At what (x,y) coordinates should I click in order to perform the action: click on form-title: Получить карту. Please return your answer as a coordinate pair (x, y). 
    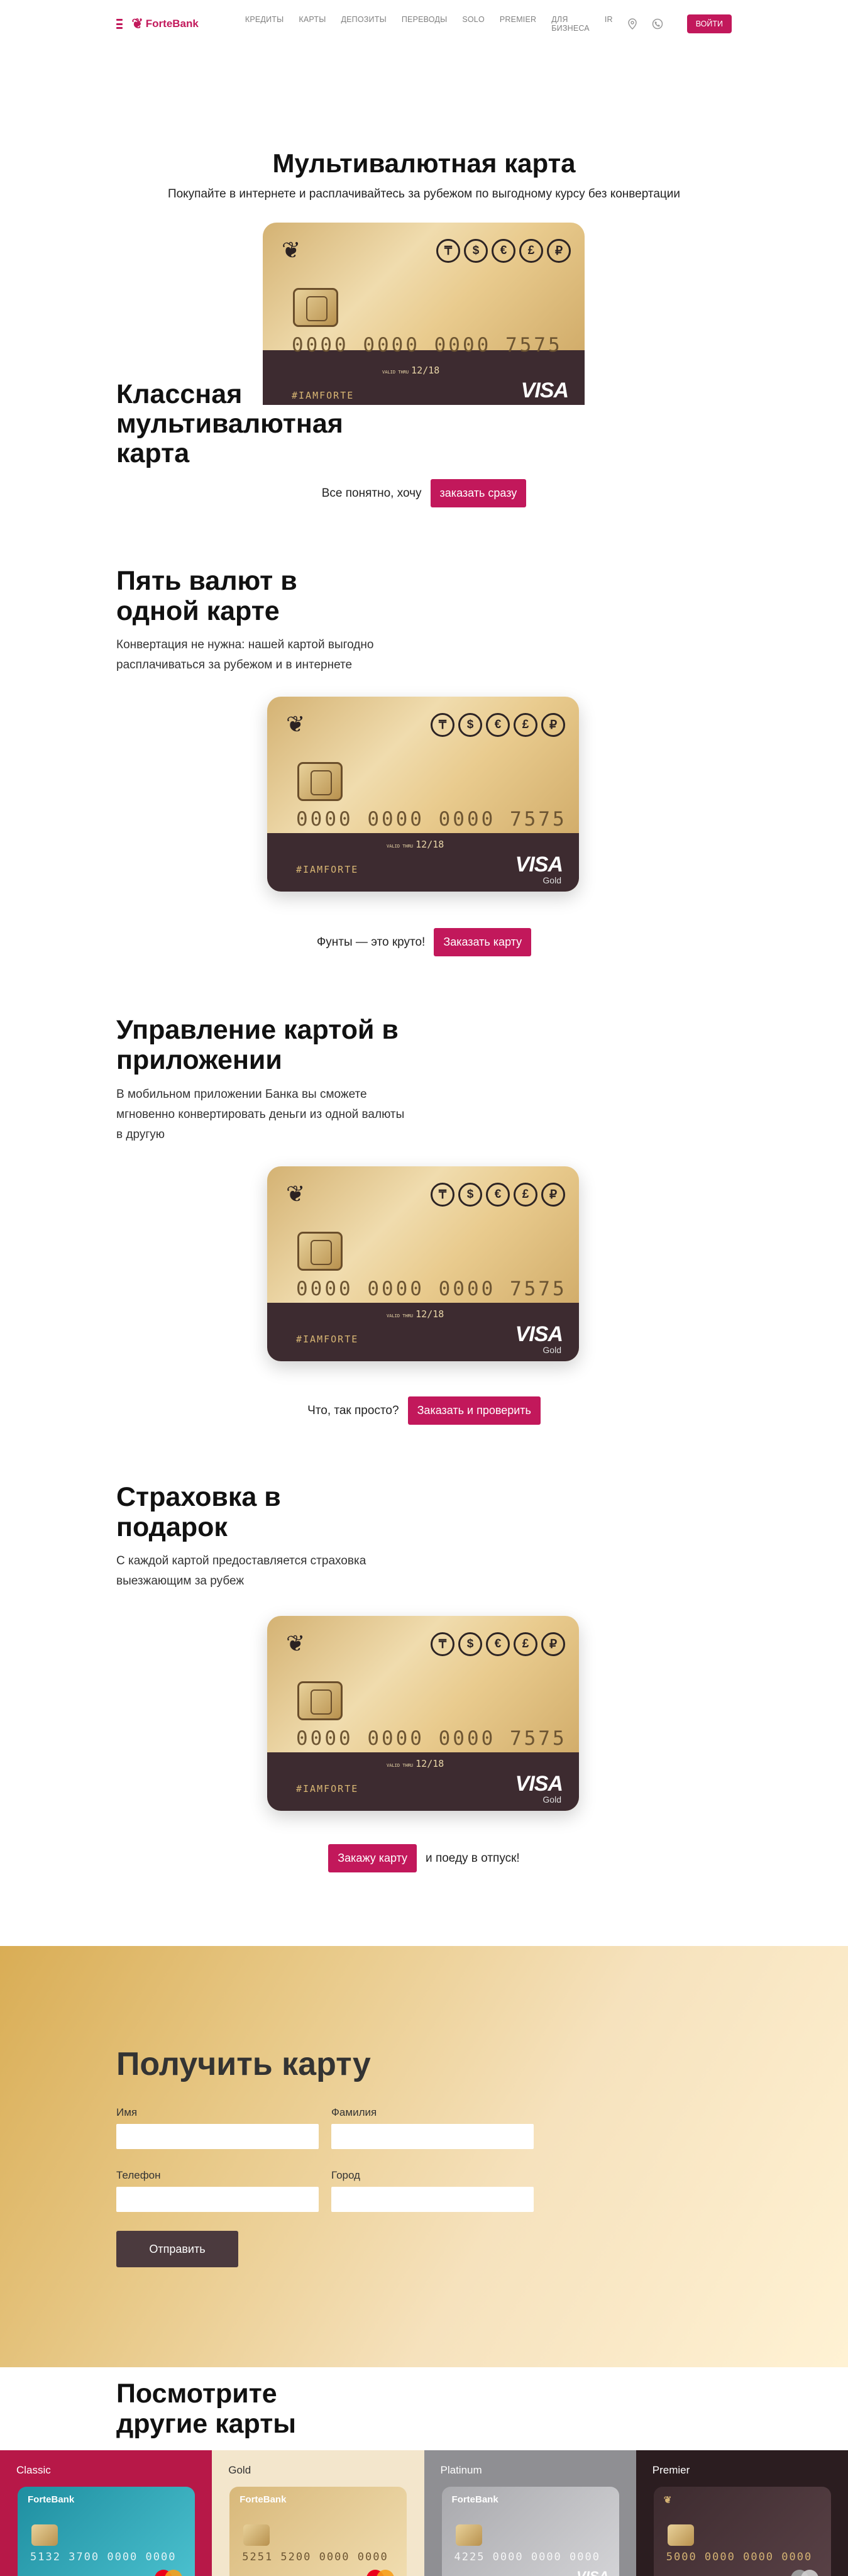
    Looking at the image, I should click on (244, 2064).